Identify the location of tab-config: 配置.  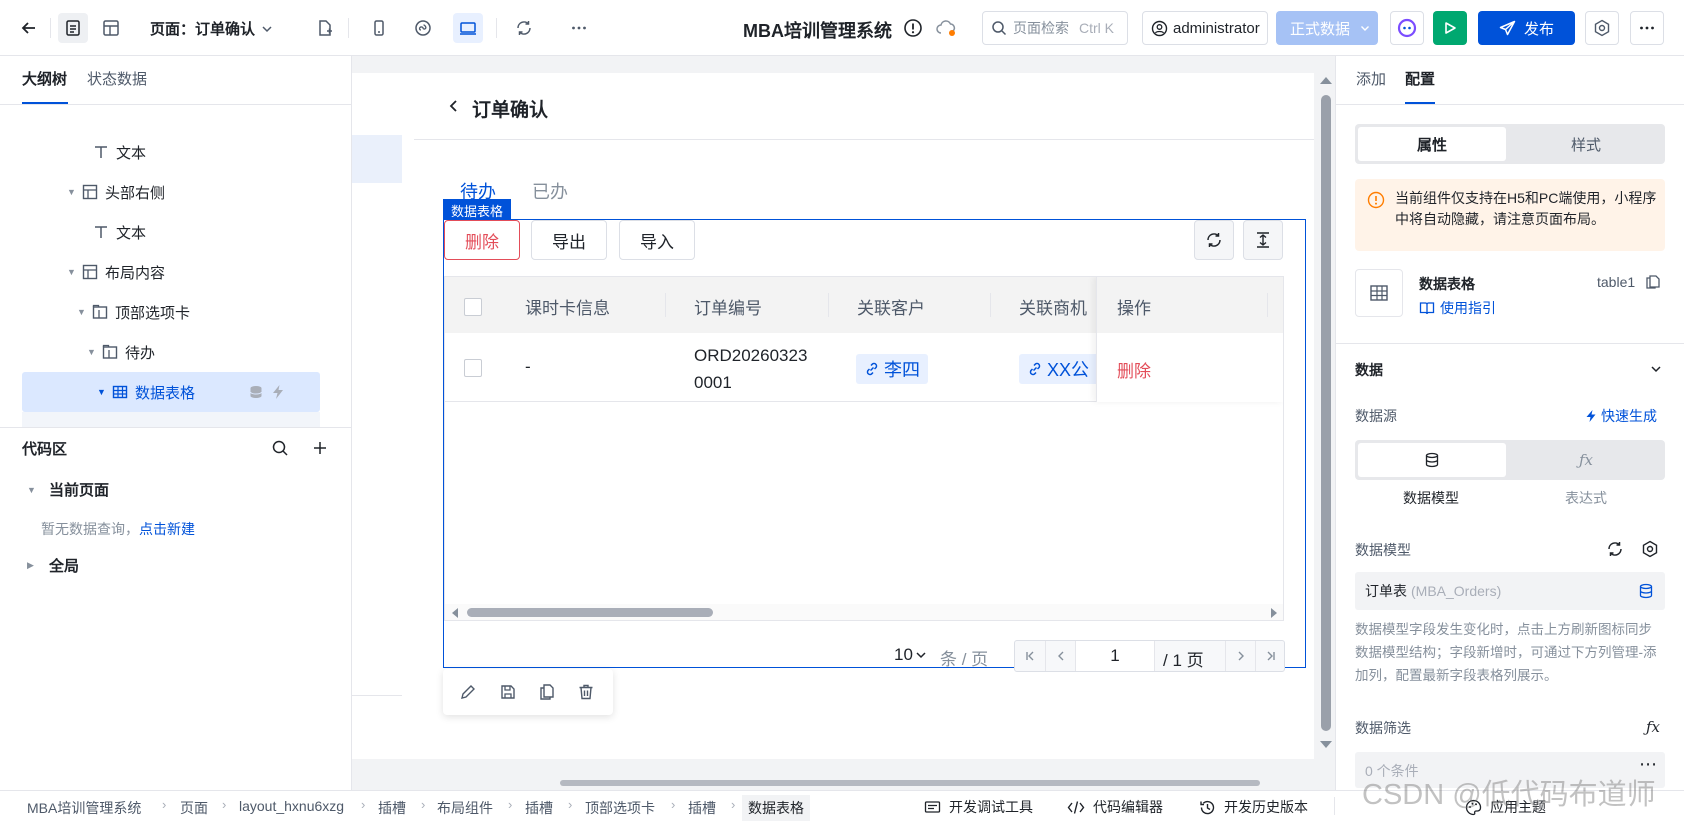
(1420, 78).